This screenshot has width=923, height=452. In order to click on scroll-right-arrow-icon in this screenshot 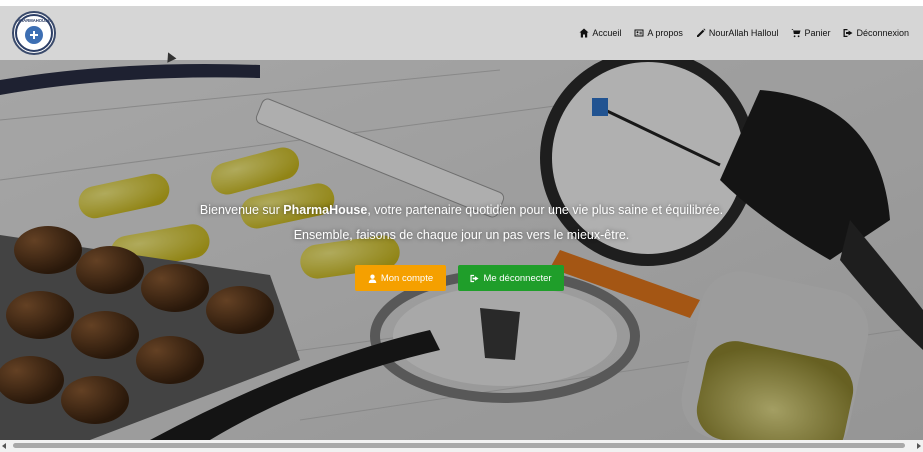, I will do `click(919, 446)`.